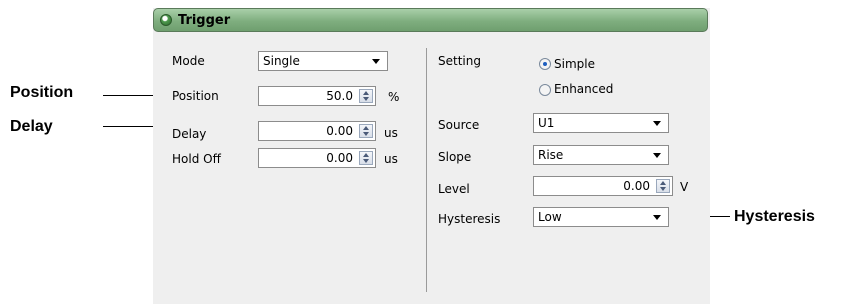 Image resolution: width=856 pixels, height=304 pixels. I want to click on callout-delay: Delay, so click(31, 126).